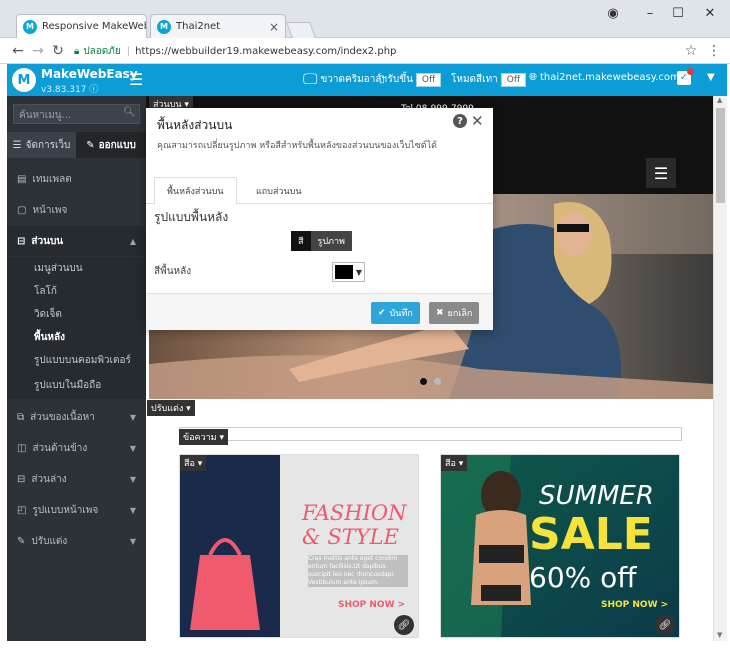 The image size is (730, 650). Describe the element at coordinates (18, 51) in the screenshot. I see `back-arrow-icon: ←` at that location.